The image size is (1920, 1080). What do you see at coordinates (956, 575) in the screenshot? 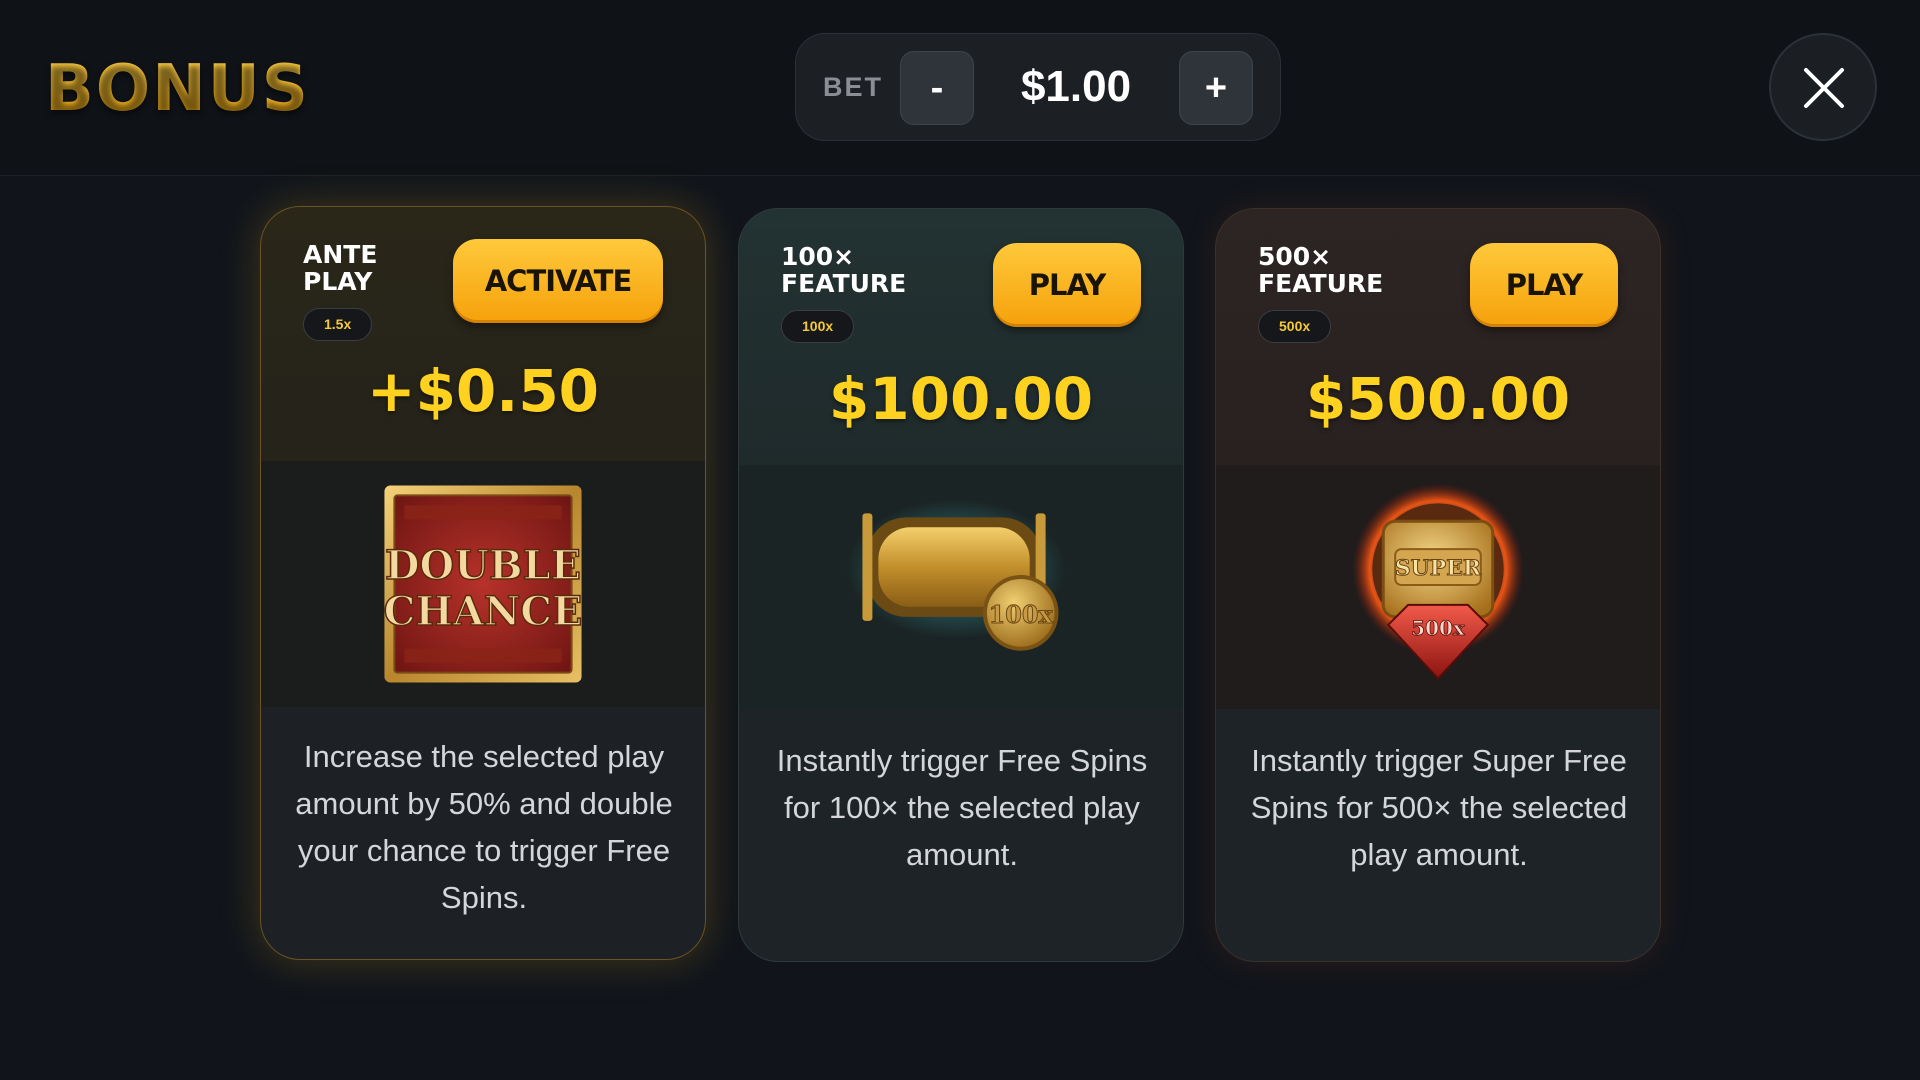
I see `cartouche-coin-icon: 100x` at bounding box center [956, 575].